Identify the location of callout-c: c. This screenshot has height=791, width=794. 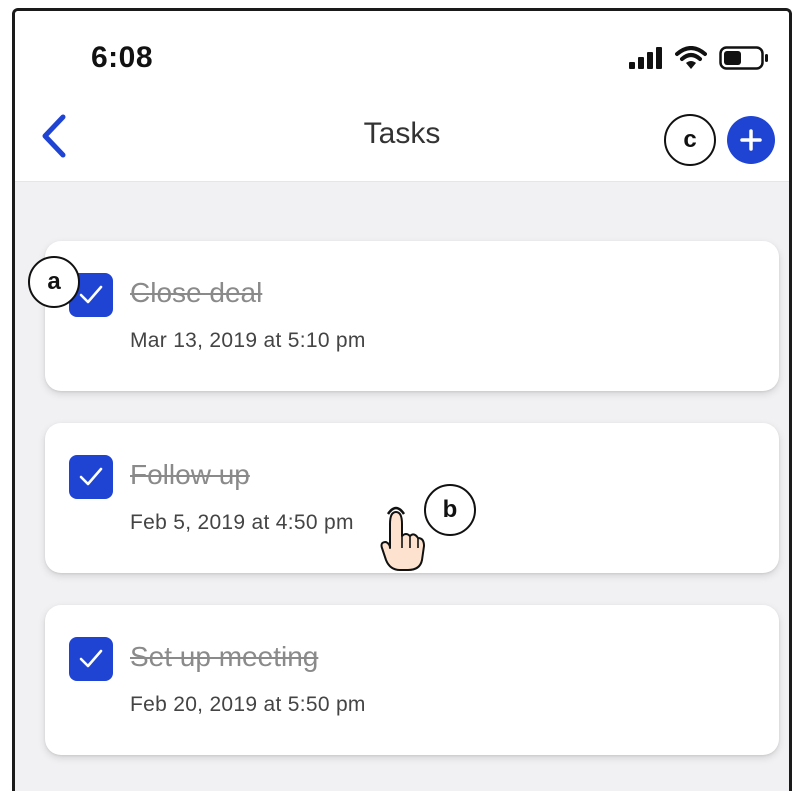
(690, 140).